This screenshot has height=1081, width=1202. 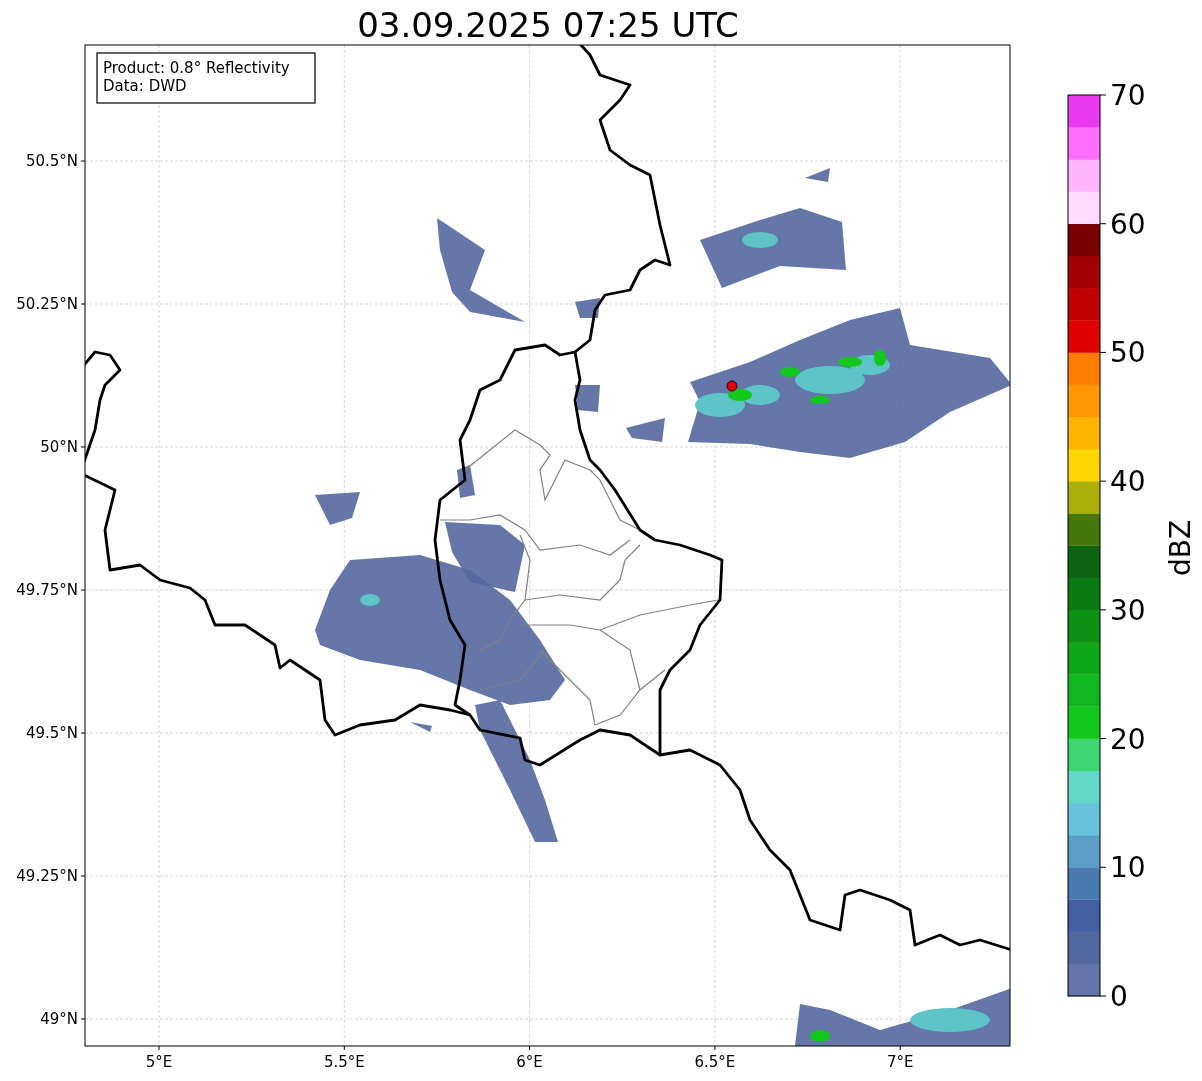 What do you see at coordinates (1128, 95) in the screenshot?
I see `colorbar-tick-label: 70` at bounding box center [1128, 95].